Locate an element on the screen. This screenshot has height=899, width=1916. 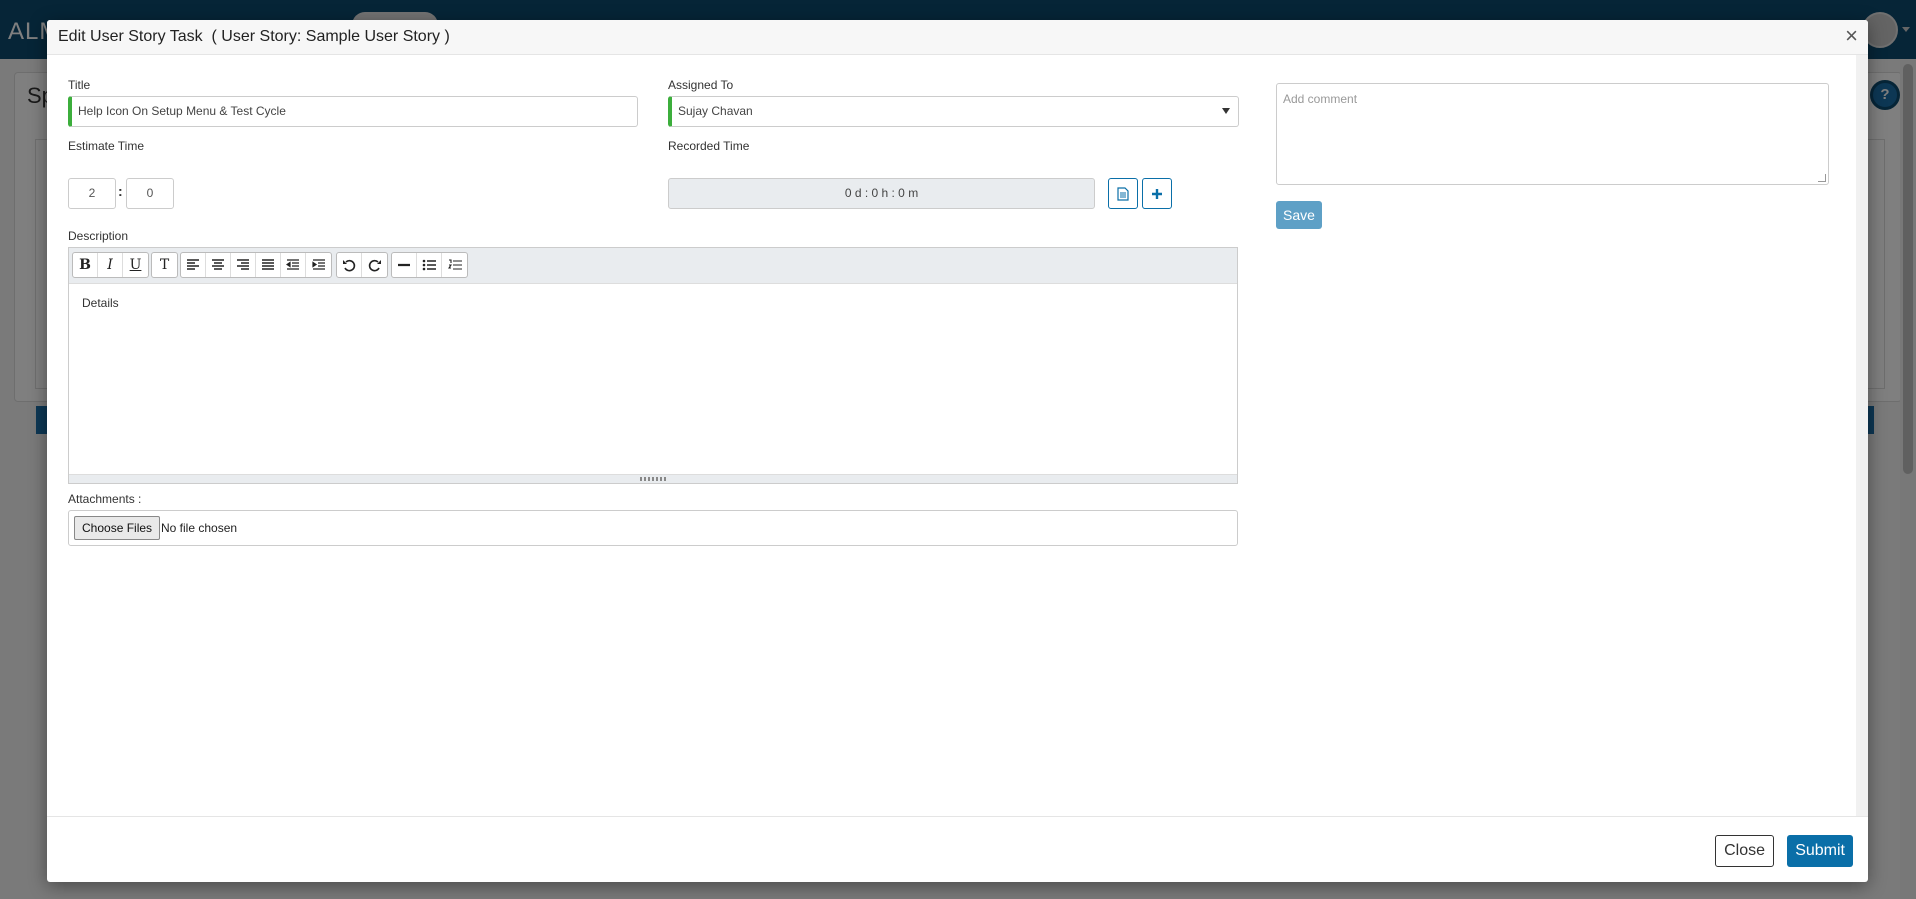
undo-icon is located at coordinates (349, 265).